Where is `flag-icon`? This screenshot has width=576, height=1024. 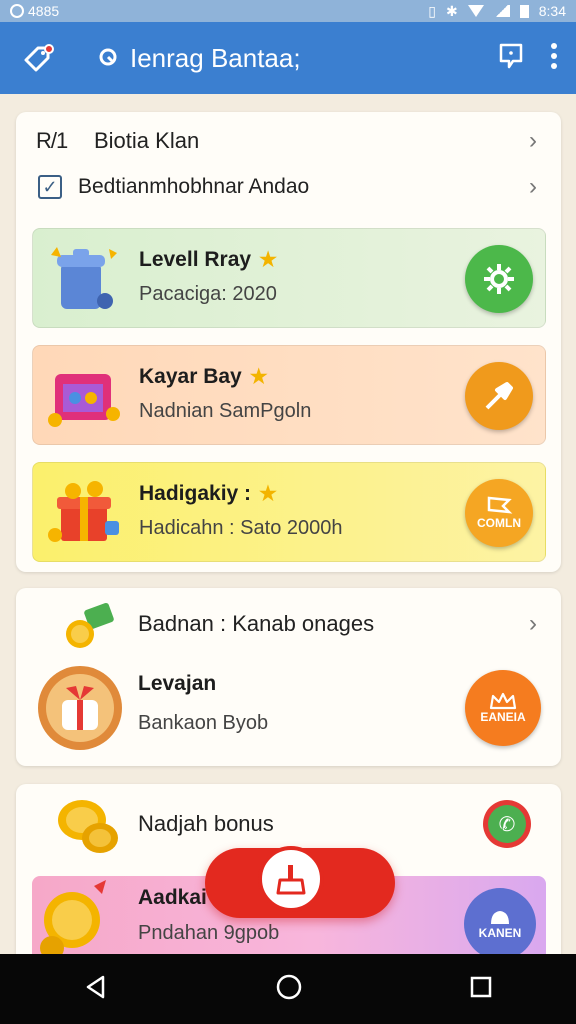 flag-icon is located at coordinates (500, 505).